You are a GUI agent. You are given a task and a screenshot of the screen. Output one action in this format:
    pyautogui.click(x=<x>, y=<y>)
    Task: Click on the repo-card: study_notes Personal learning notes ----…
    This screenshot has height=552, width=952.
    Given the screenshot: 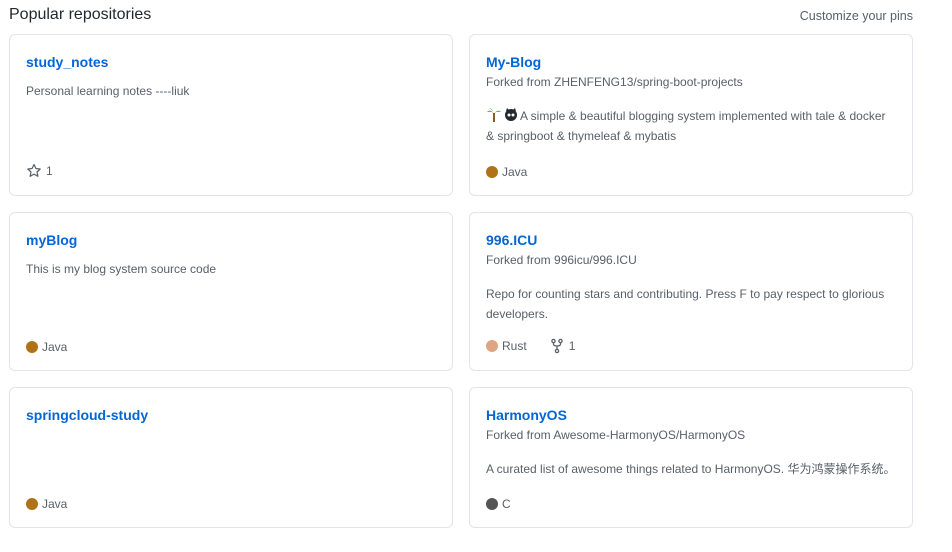 What is the action you would take?
    pyautogui.click(x=231, y=115)
    